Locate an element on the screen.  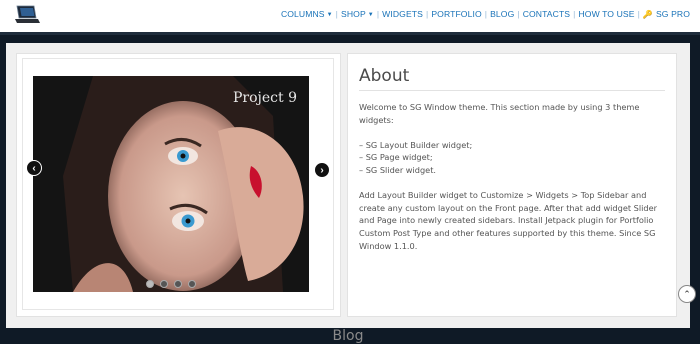
nav-item-label: WIDGETS is located at coordinates (402, 14).